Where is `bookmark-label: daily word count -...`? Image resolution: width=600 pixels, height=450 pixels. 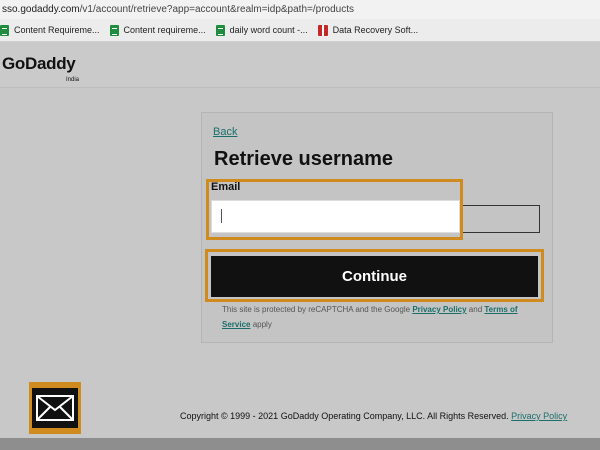 bookmark-label: daily word count -... is located at coordinates (268, 30).